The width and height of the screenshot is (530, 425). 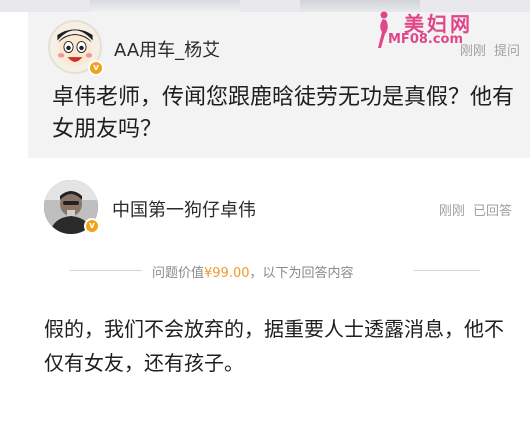 I want to click on price-divider: 问题价值¥99.00，以下为回答内容, so click(x=275, y=271).